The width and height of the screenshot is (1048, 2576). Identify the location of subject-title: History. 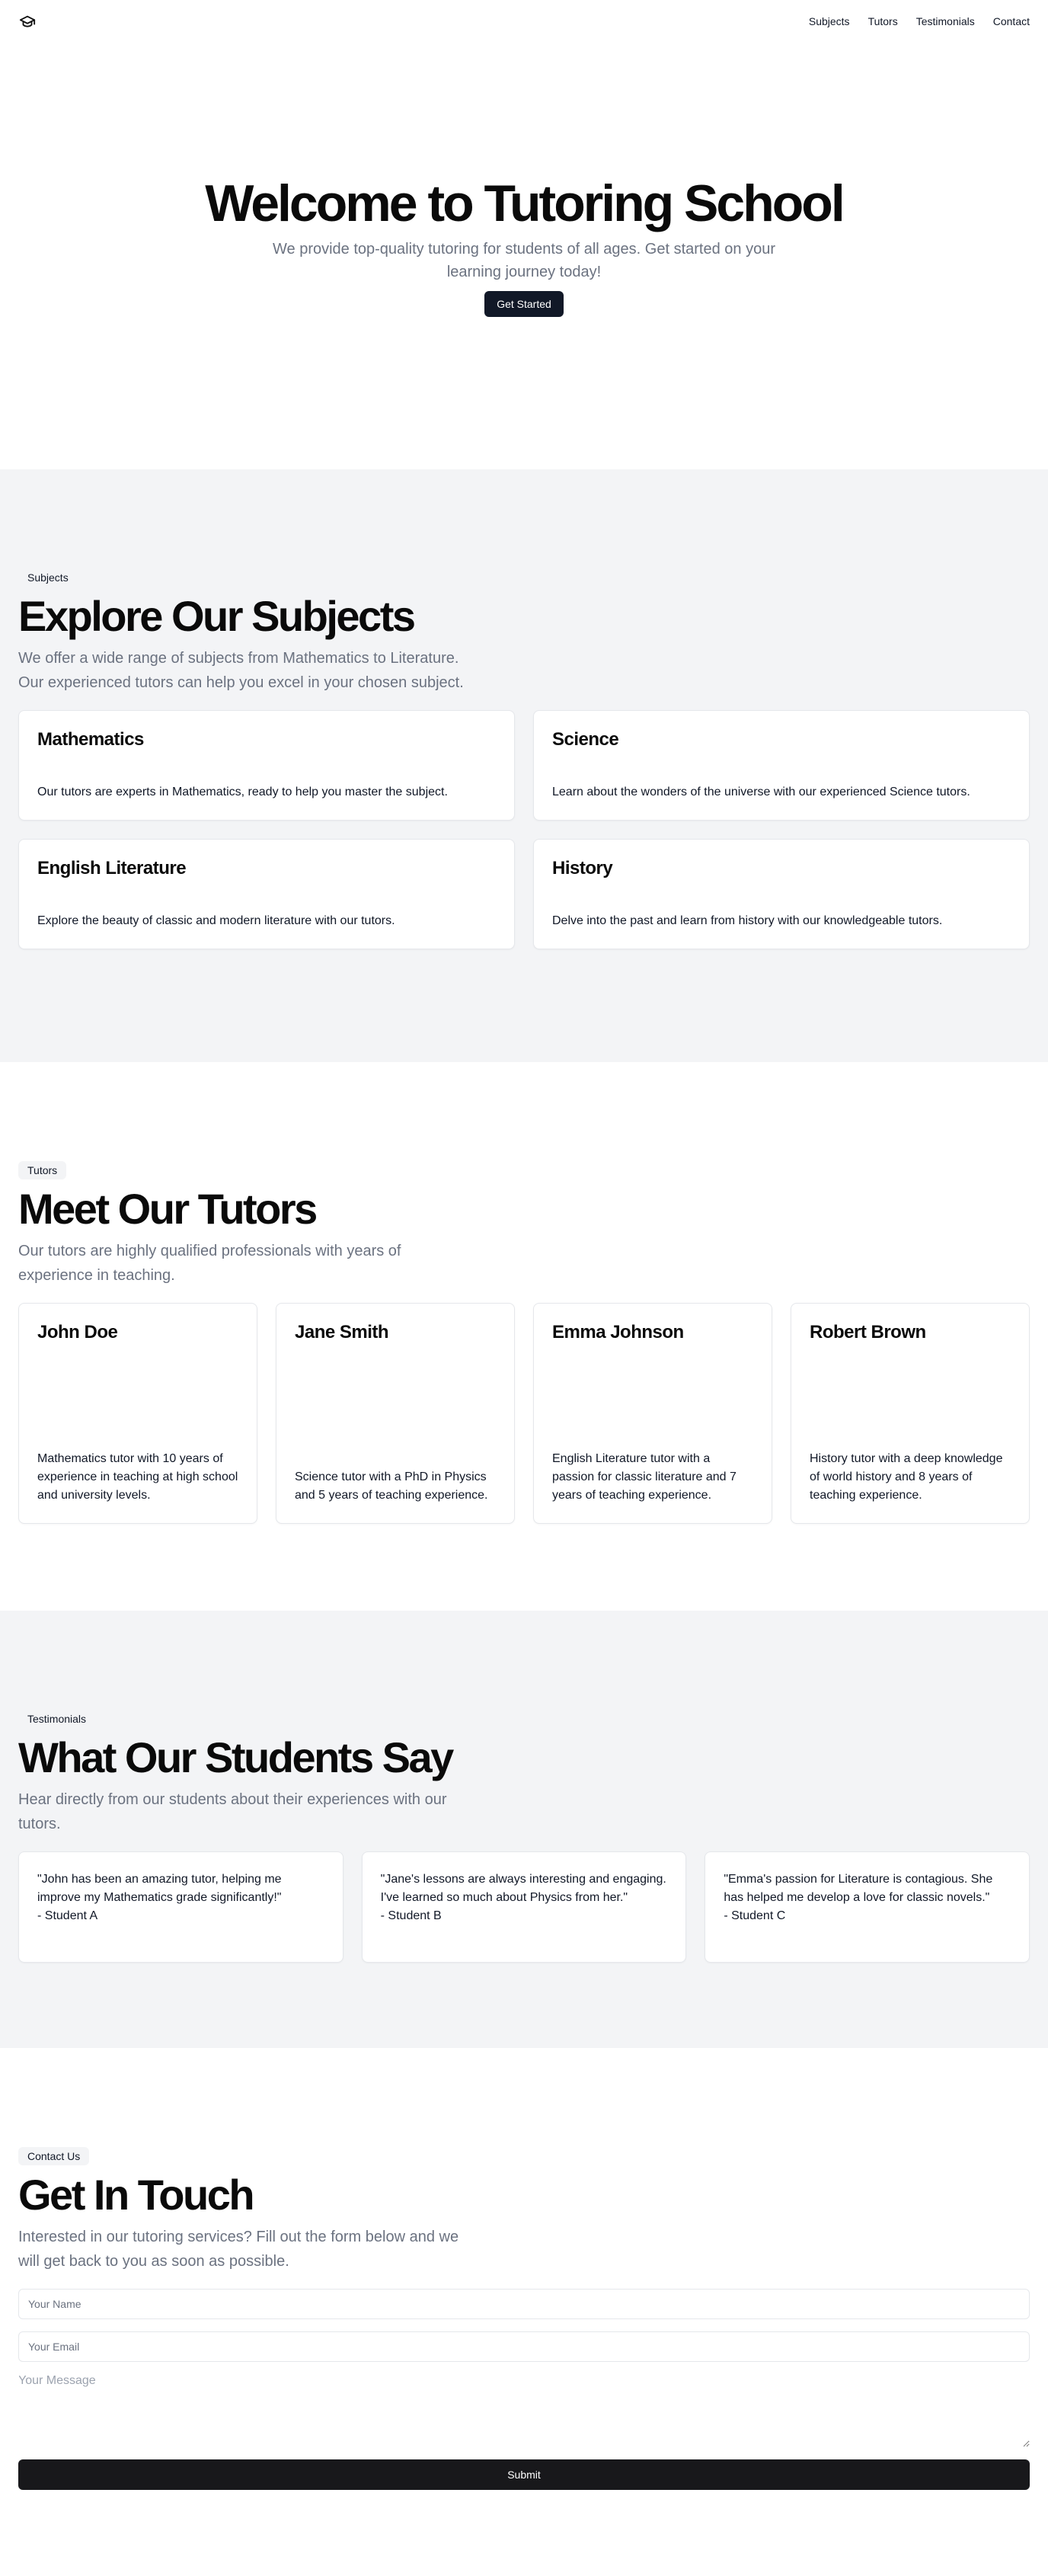
(582, 867).